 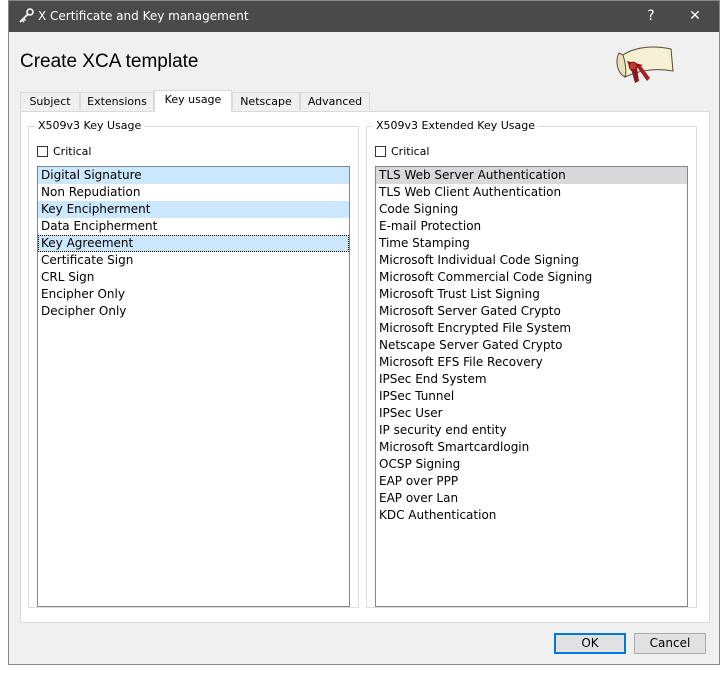 I want to click on list-item: Decipher Only, so click(x=193, y=311).